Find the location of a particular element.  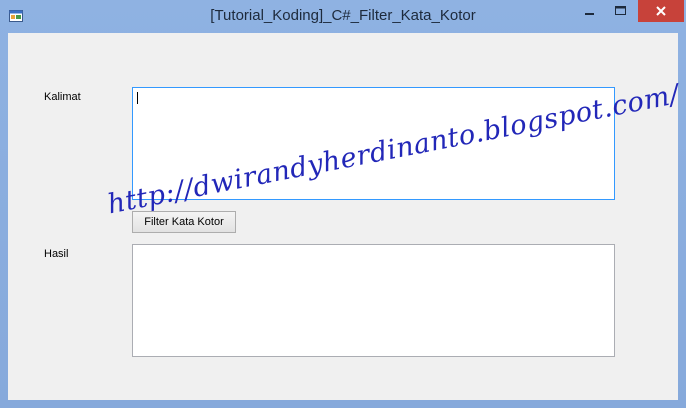

minimize-icon is located at coordinates (589, 14).